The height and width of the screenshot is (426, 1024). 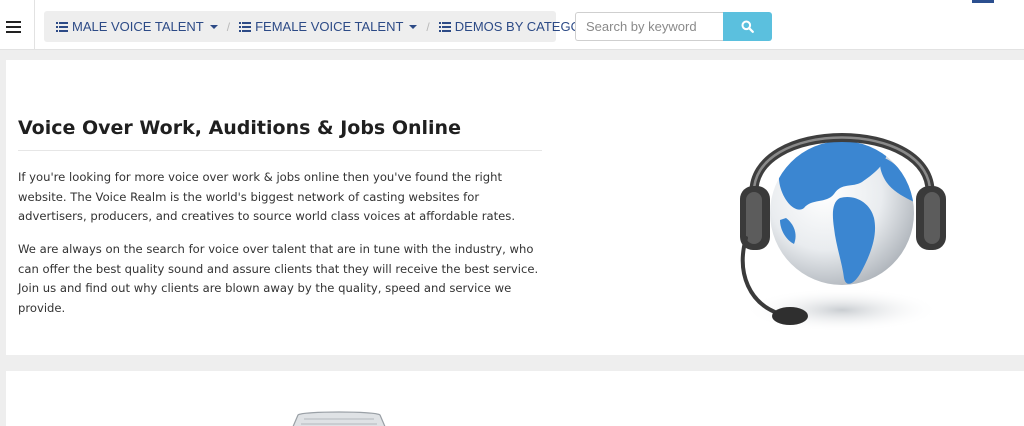 What do you see at coordinates (14, 28) in the screenshot?
I see `hamburger-icon` at bounding box center [14, 28].